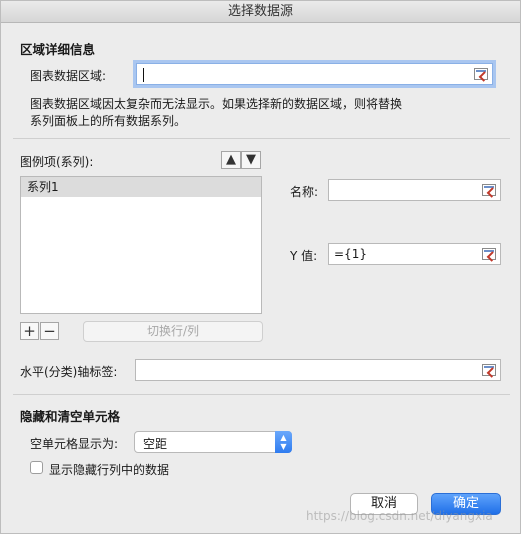 This screenshot has width=521, height=534. I want to click on arrow-up-icon: ▲, so click(231, 159).